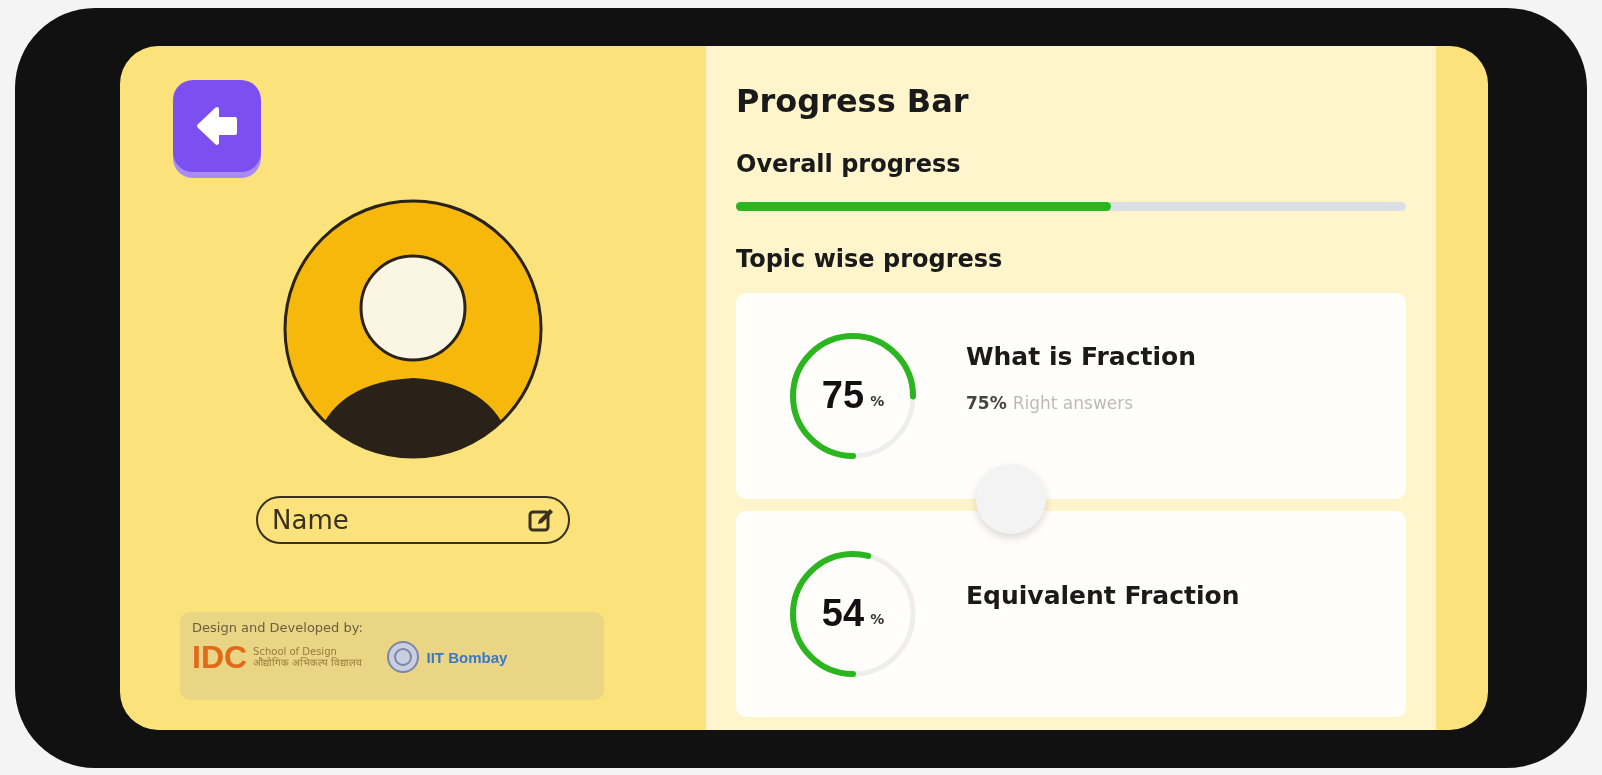  What do you see at coordinates (413, 519) in the screenshot?
I see `name-field: Name` at bounding box center [413, 519].